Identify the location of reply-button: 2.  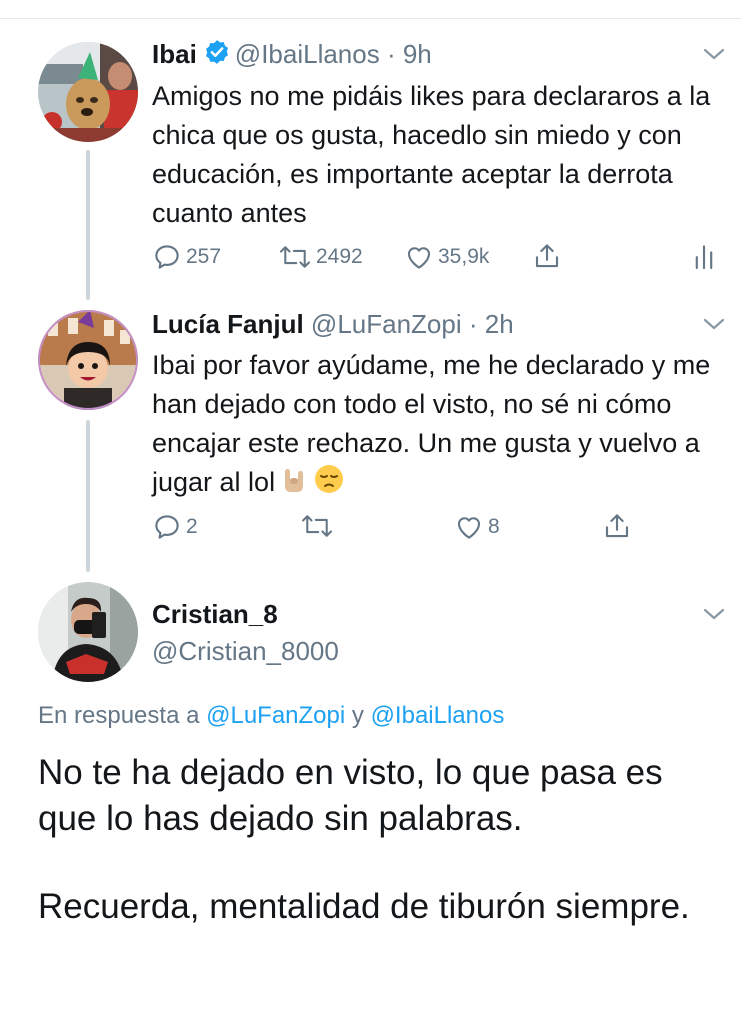
(175, 527).